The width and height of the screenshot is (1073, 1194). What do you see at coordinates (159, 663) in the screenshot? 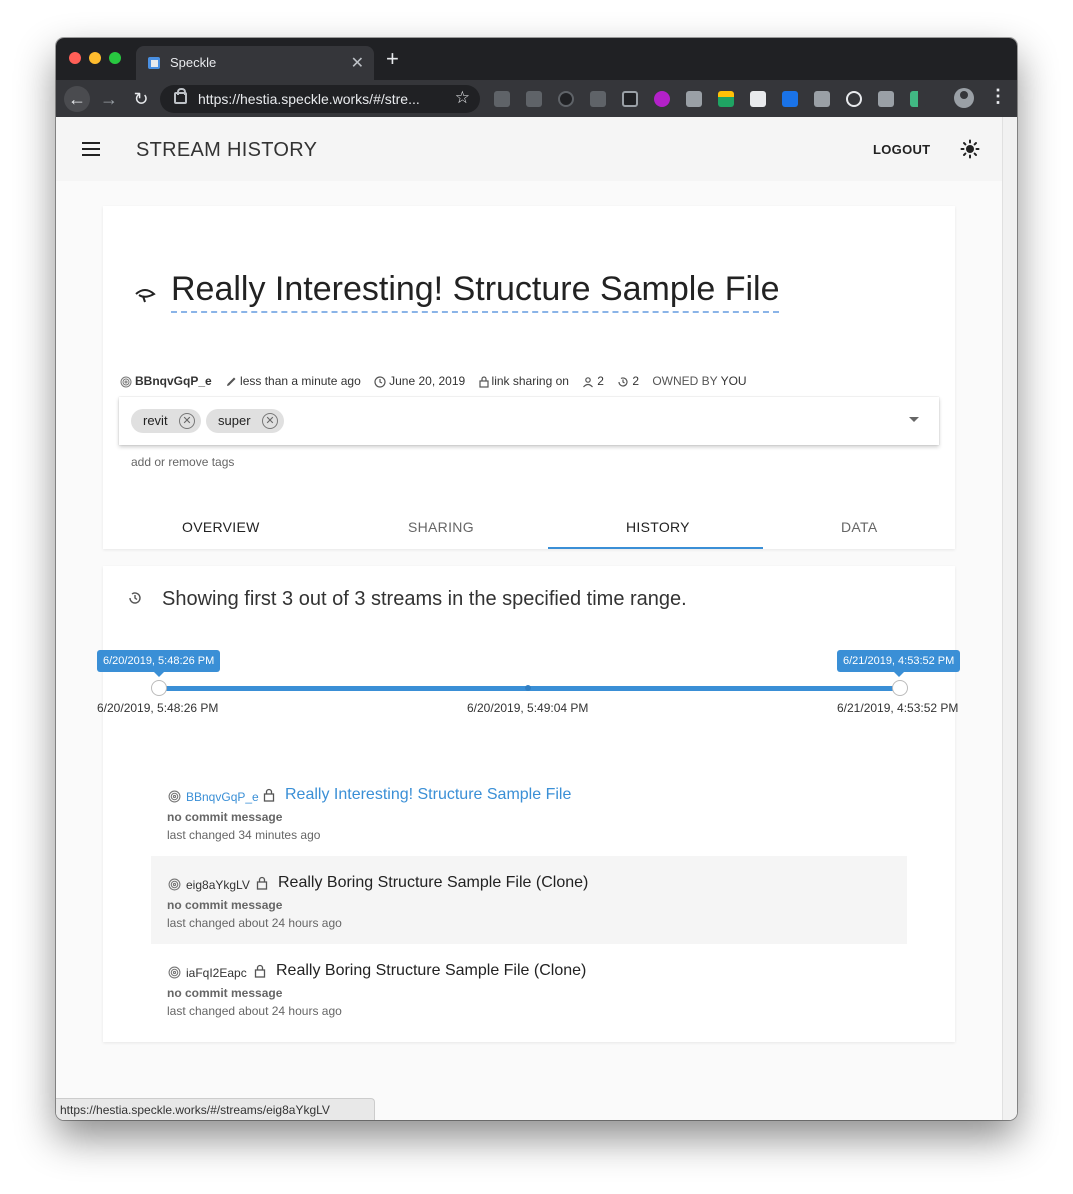
I see `range-start-bubble: 6/20/2019, 5:48:26 PM` at bounding box center [159, 663].